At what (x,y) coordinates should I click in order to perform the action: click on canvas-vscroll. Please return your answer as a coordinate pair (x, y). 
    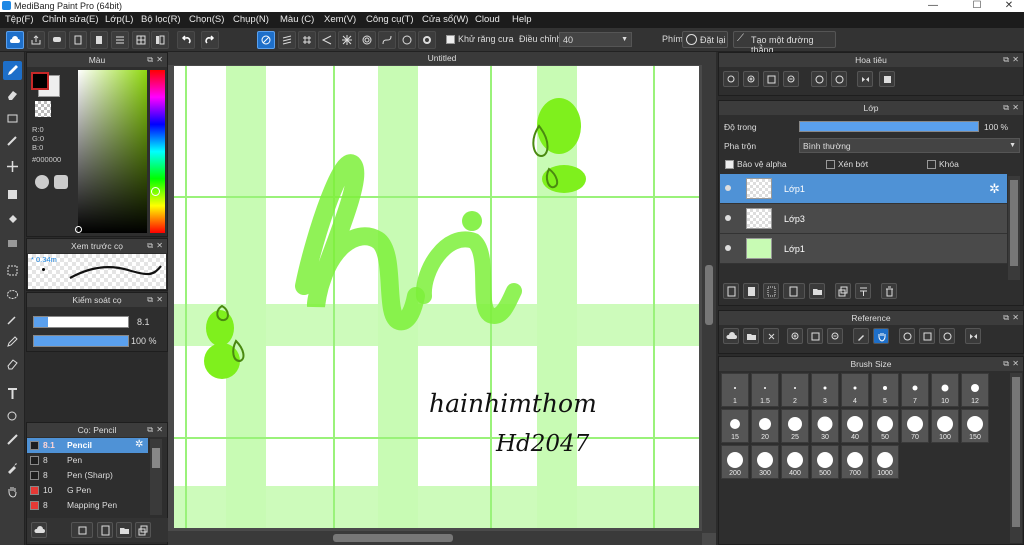
    Looking at the image, I should click on (709, 299).